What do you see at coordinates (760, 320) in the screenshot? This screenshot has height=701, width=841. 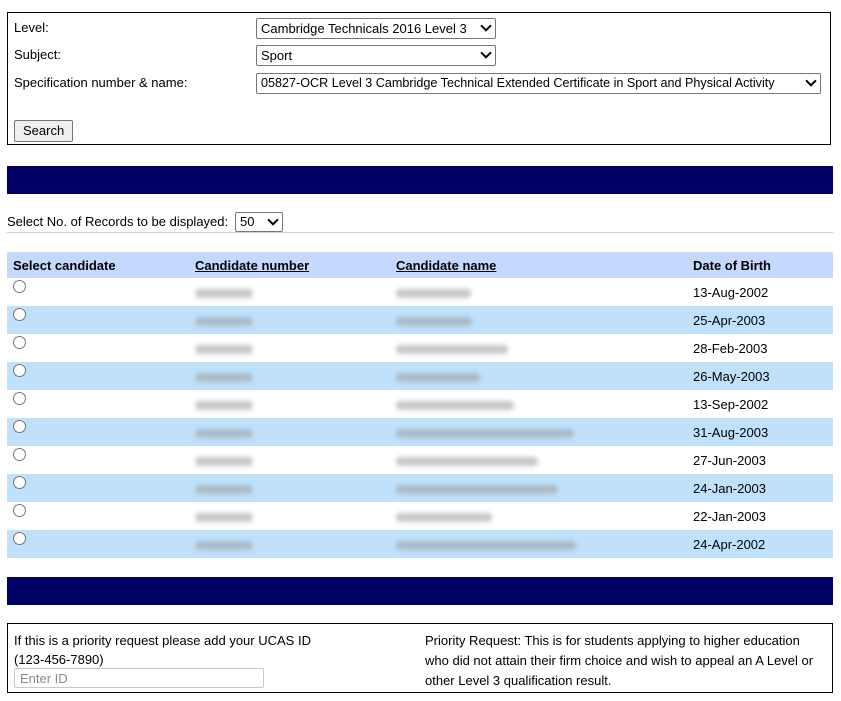 I see `date-of-birth: 25-Apr-2003` at bounding box center [760, 320].